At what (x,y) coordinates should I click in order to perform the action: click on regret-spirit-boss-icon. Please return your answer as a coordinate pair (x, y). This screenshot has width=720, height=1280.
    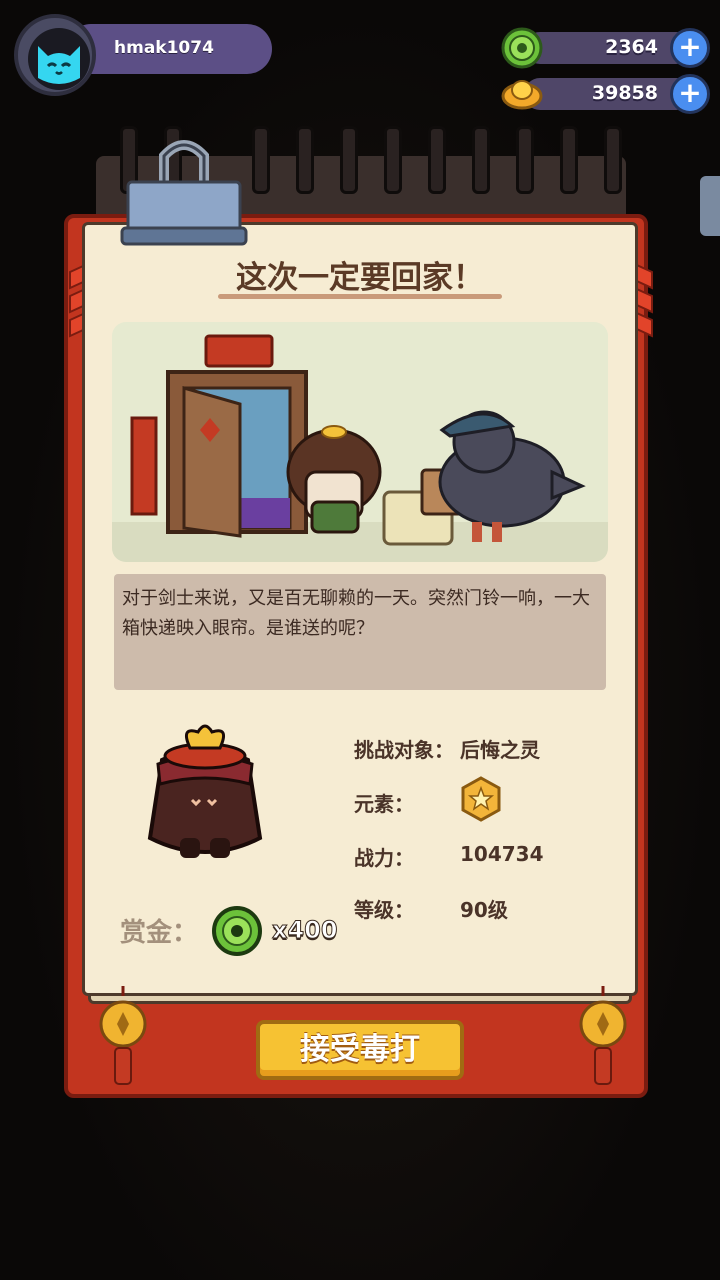
    Looking at the image, I should click on (205, 791).